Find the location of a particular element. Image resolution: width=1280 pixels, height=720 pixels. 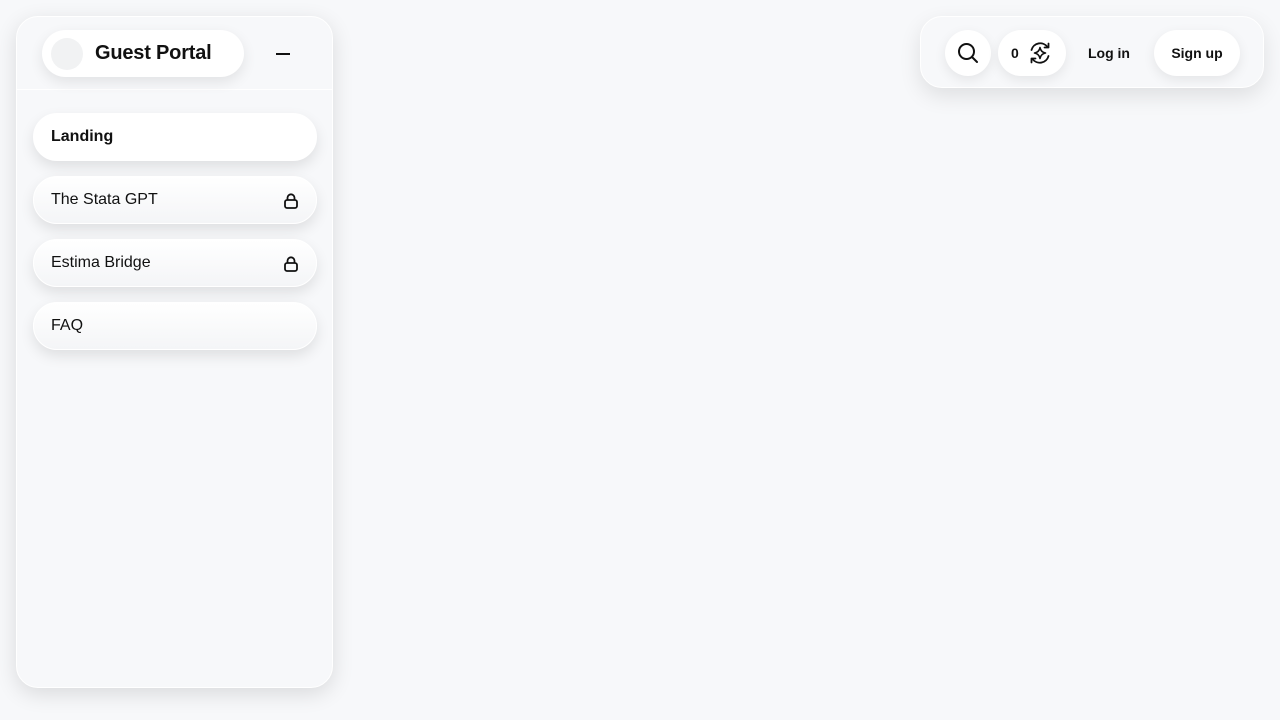

sidebar-item-label: Estima Bridge is located at coordinates (101, 262).